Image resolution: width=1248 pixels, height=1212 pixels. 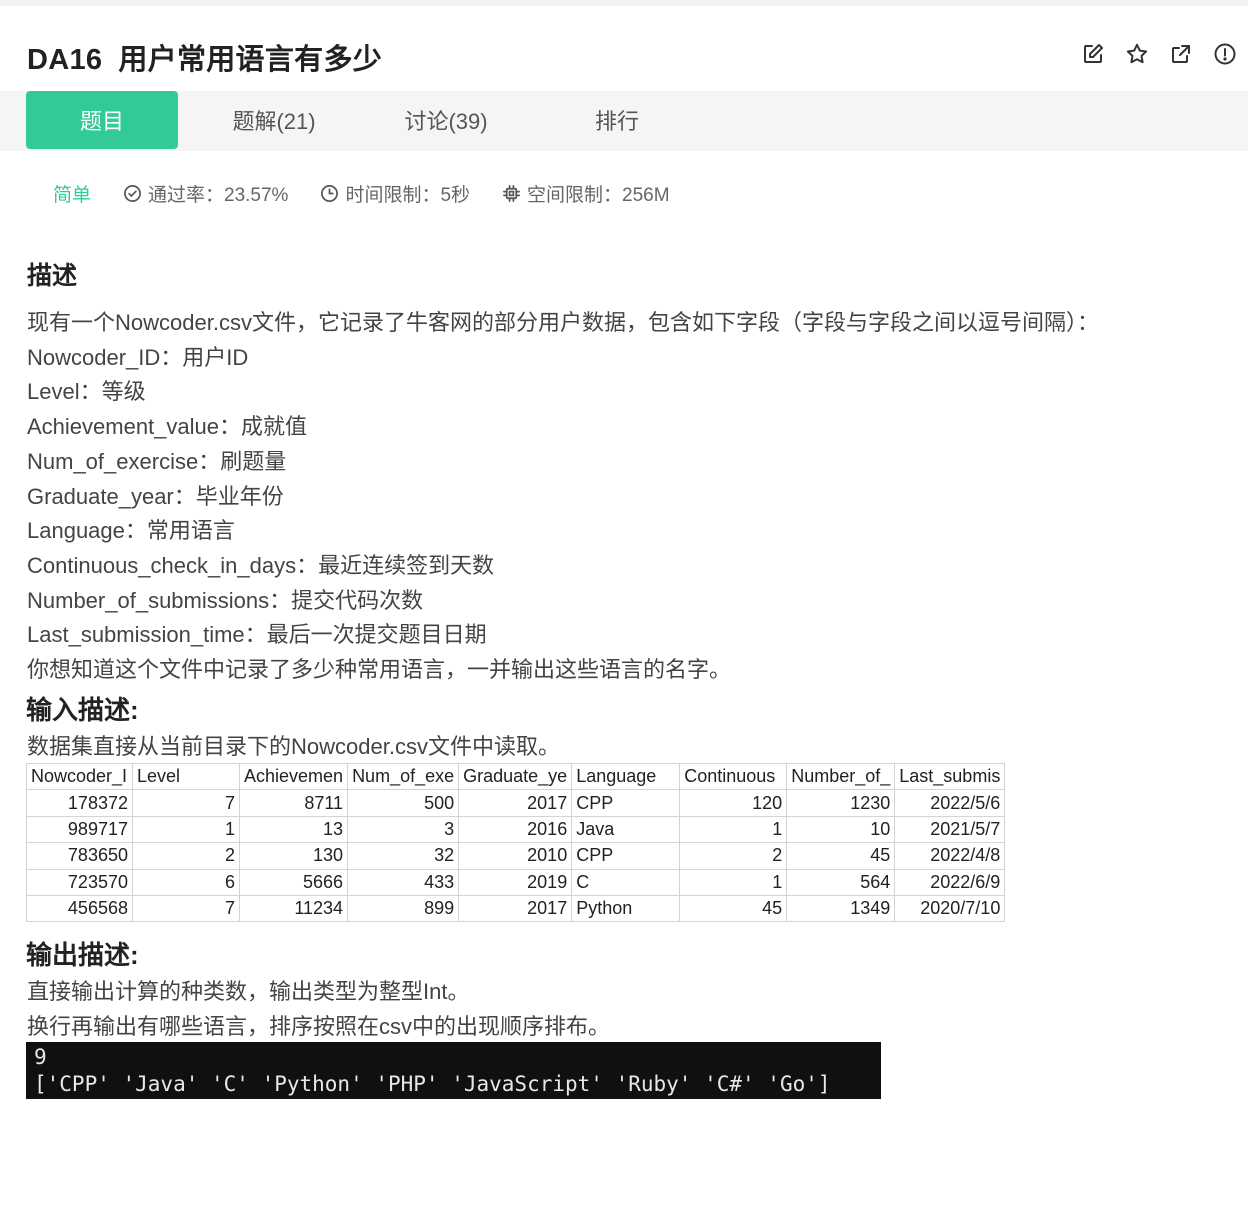 I want to click on table-cell: 1349, so click(x=841, y=908).